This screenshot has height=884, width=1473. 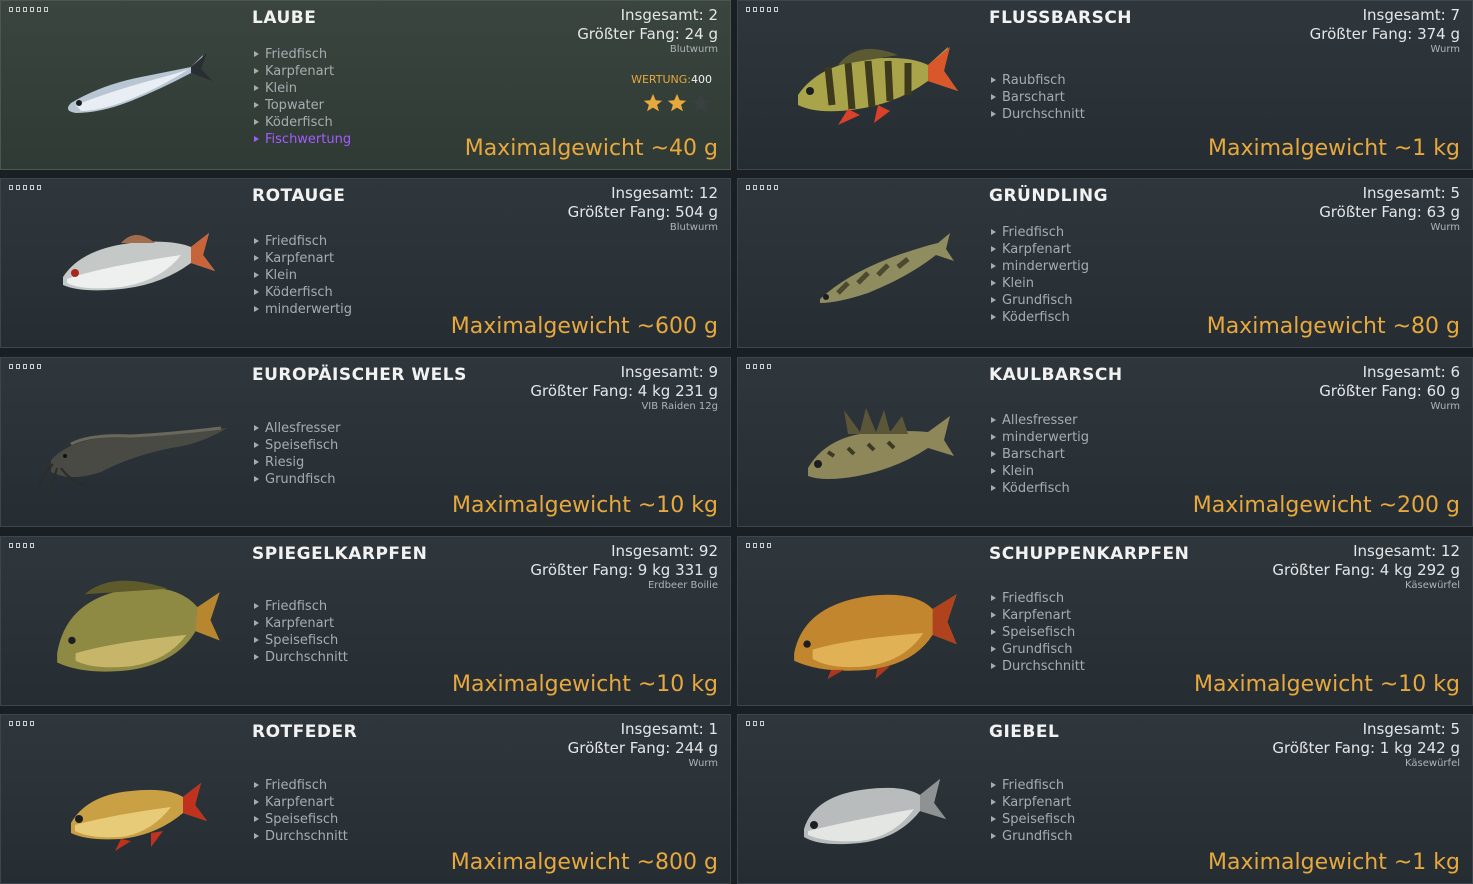 What do you see at coordinates (669, 15) in the screenshot?
I see `total-count: Insgesamt: 2` at bounding box center [669, 15].